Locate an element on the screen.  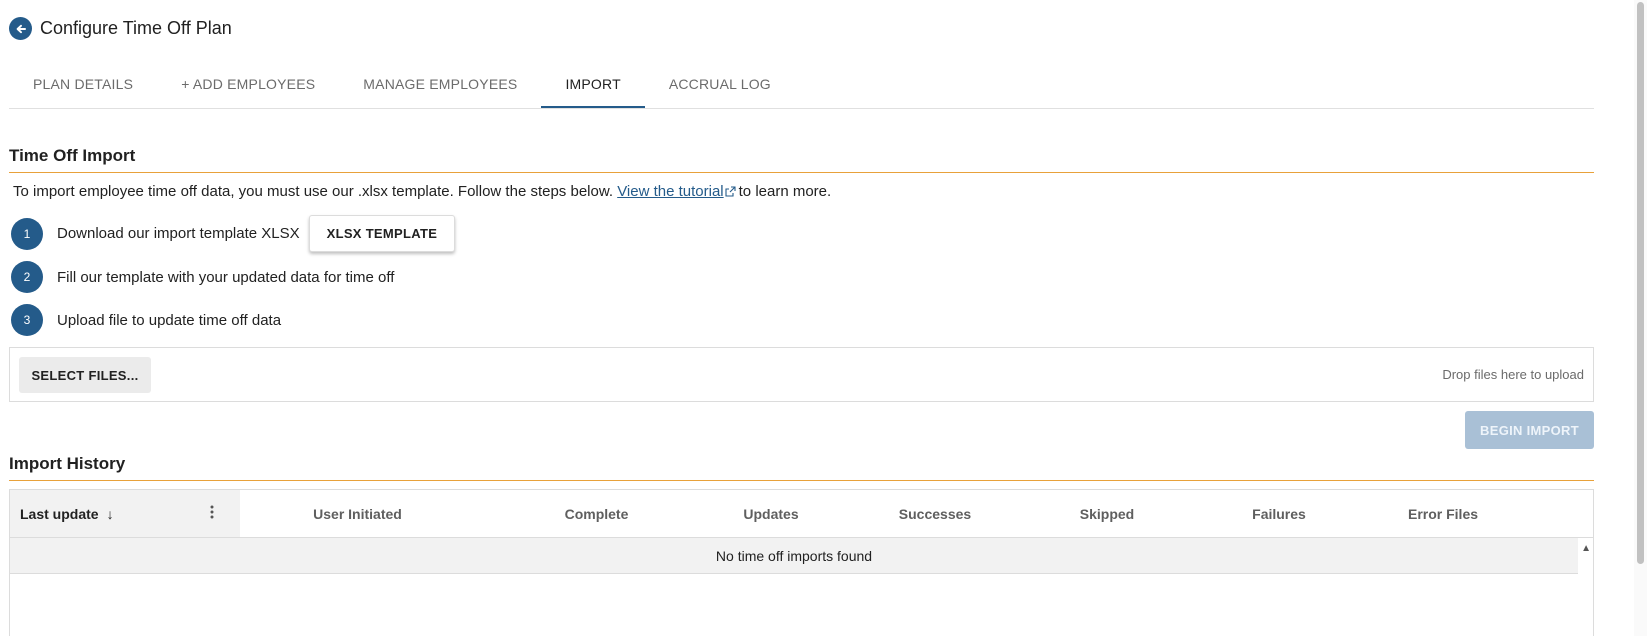
column-successes: Successes is located at coordinates (935, 513).